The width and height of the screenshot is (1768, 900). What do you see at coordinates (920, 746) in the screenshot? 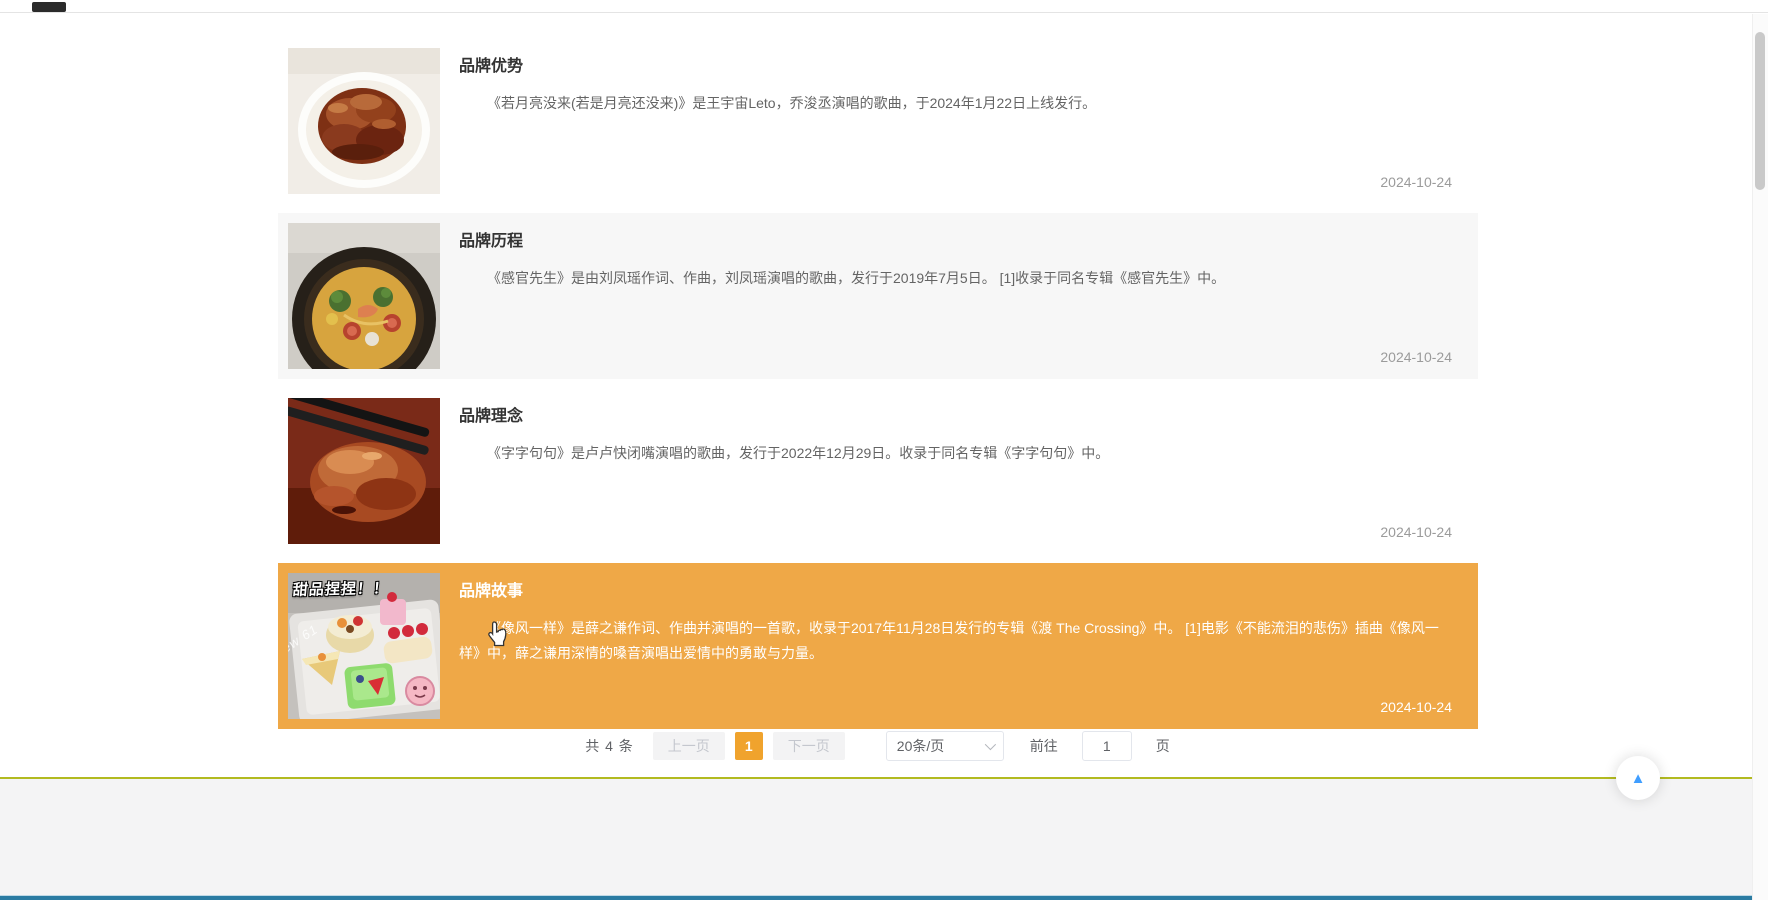
I see `page-size-label: 20条/页` at bounding box center [920, 746].